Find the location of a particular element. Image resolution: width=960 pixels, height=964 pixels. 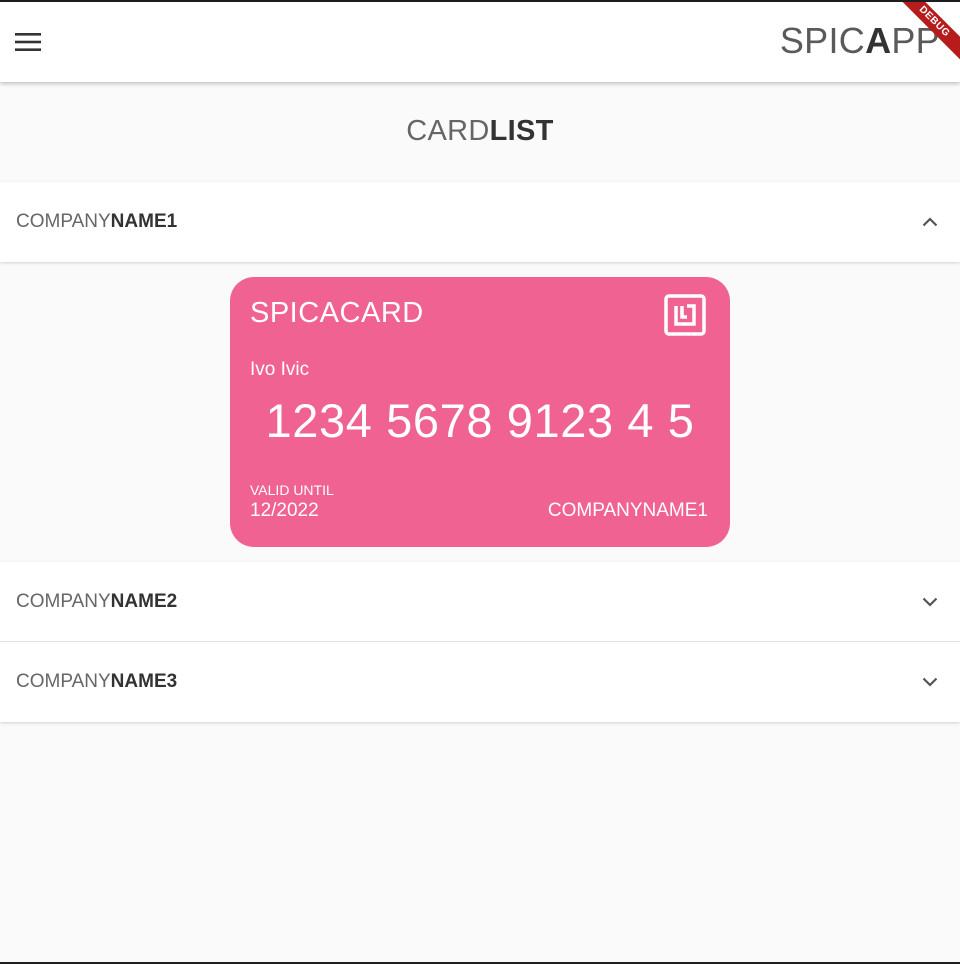

company-panel-1-header: COMPANYNAME1 is located at coordinates (480, 222).